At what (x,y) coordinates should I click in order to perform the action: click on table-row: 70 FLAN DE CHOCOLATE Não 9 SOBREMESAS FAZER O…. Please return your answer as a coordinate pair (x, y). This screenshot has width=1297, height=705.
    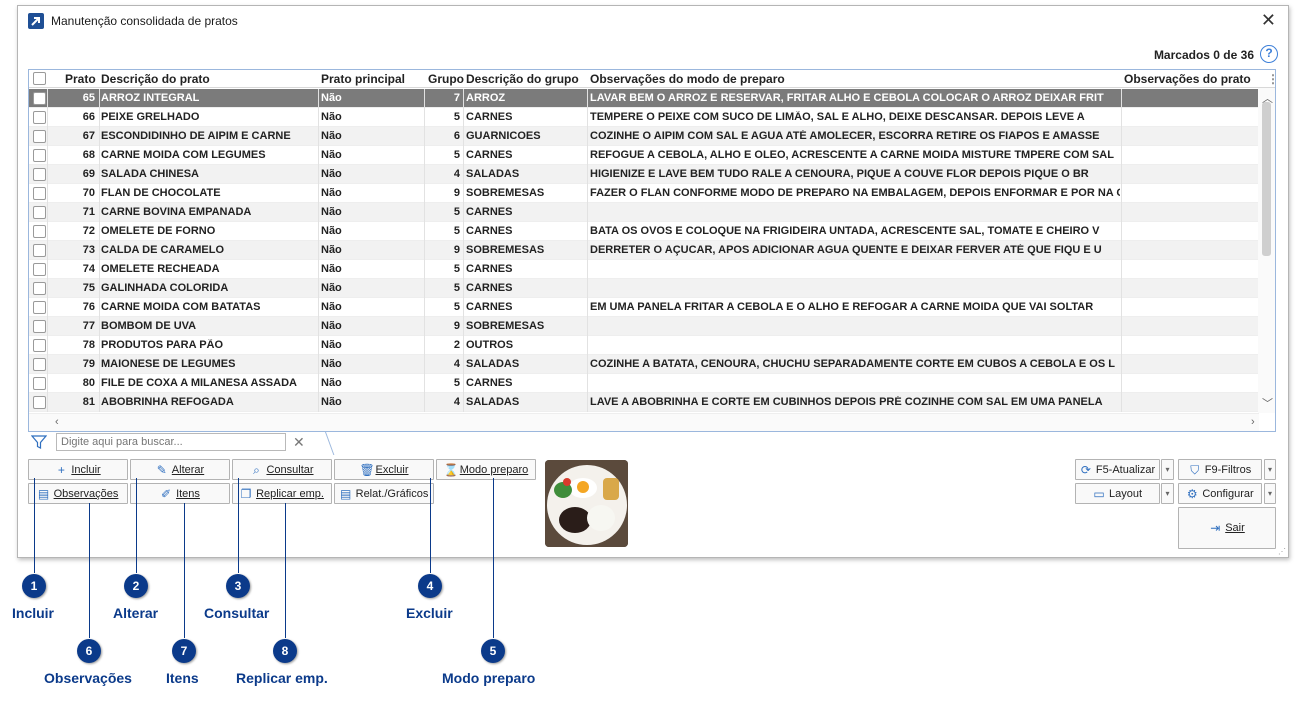
    Looking at the image, I should click on (644, 193).